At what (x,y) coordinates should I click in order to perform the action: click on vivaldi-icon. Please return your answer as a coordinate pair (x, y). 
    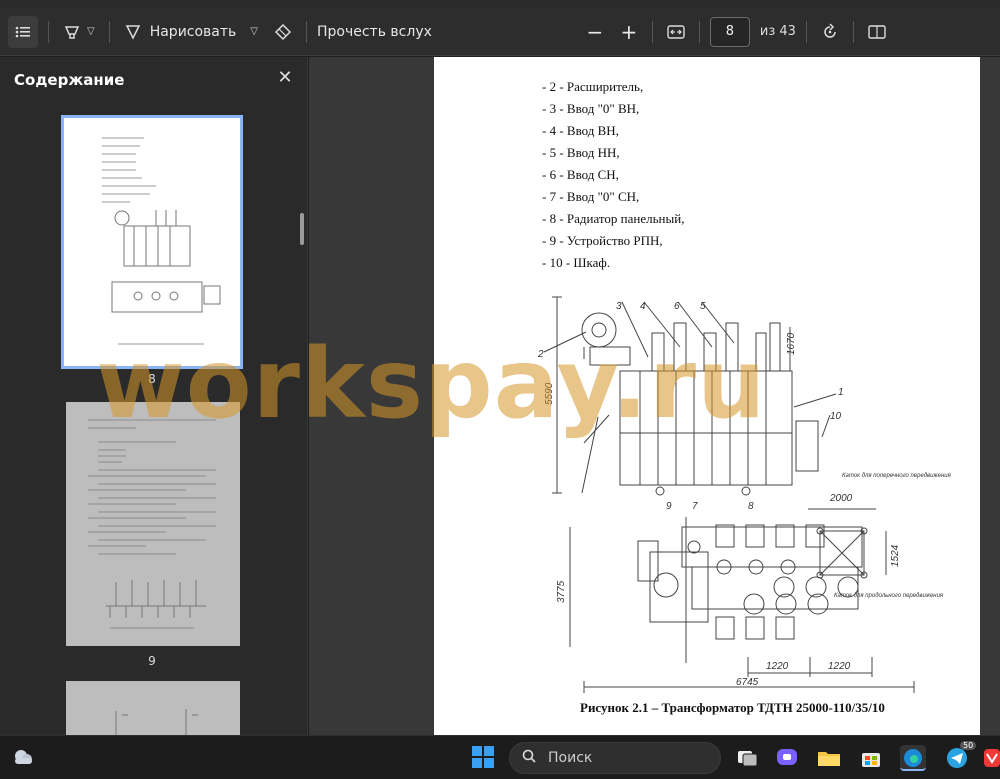
    Looking at the image, I should click on (992, 758).